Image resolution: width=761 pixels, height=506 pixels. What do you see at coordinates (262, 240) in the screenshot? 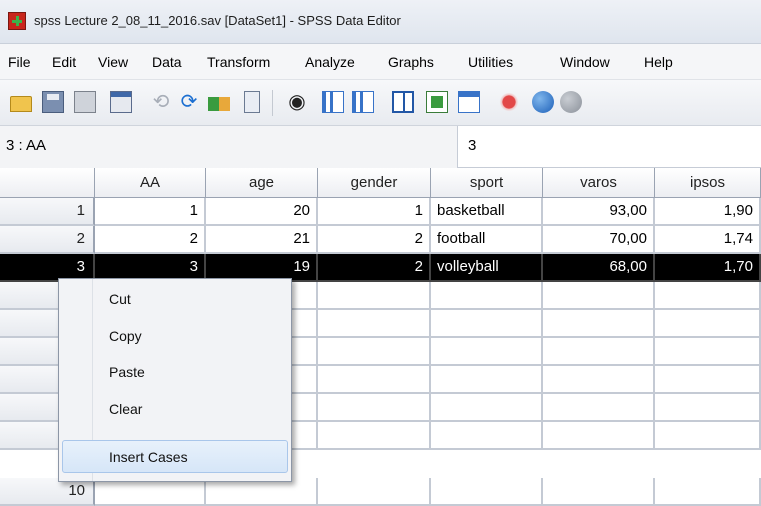
I see `table-cell: 21` at bounding box center [262, 240].